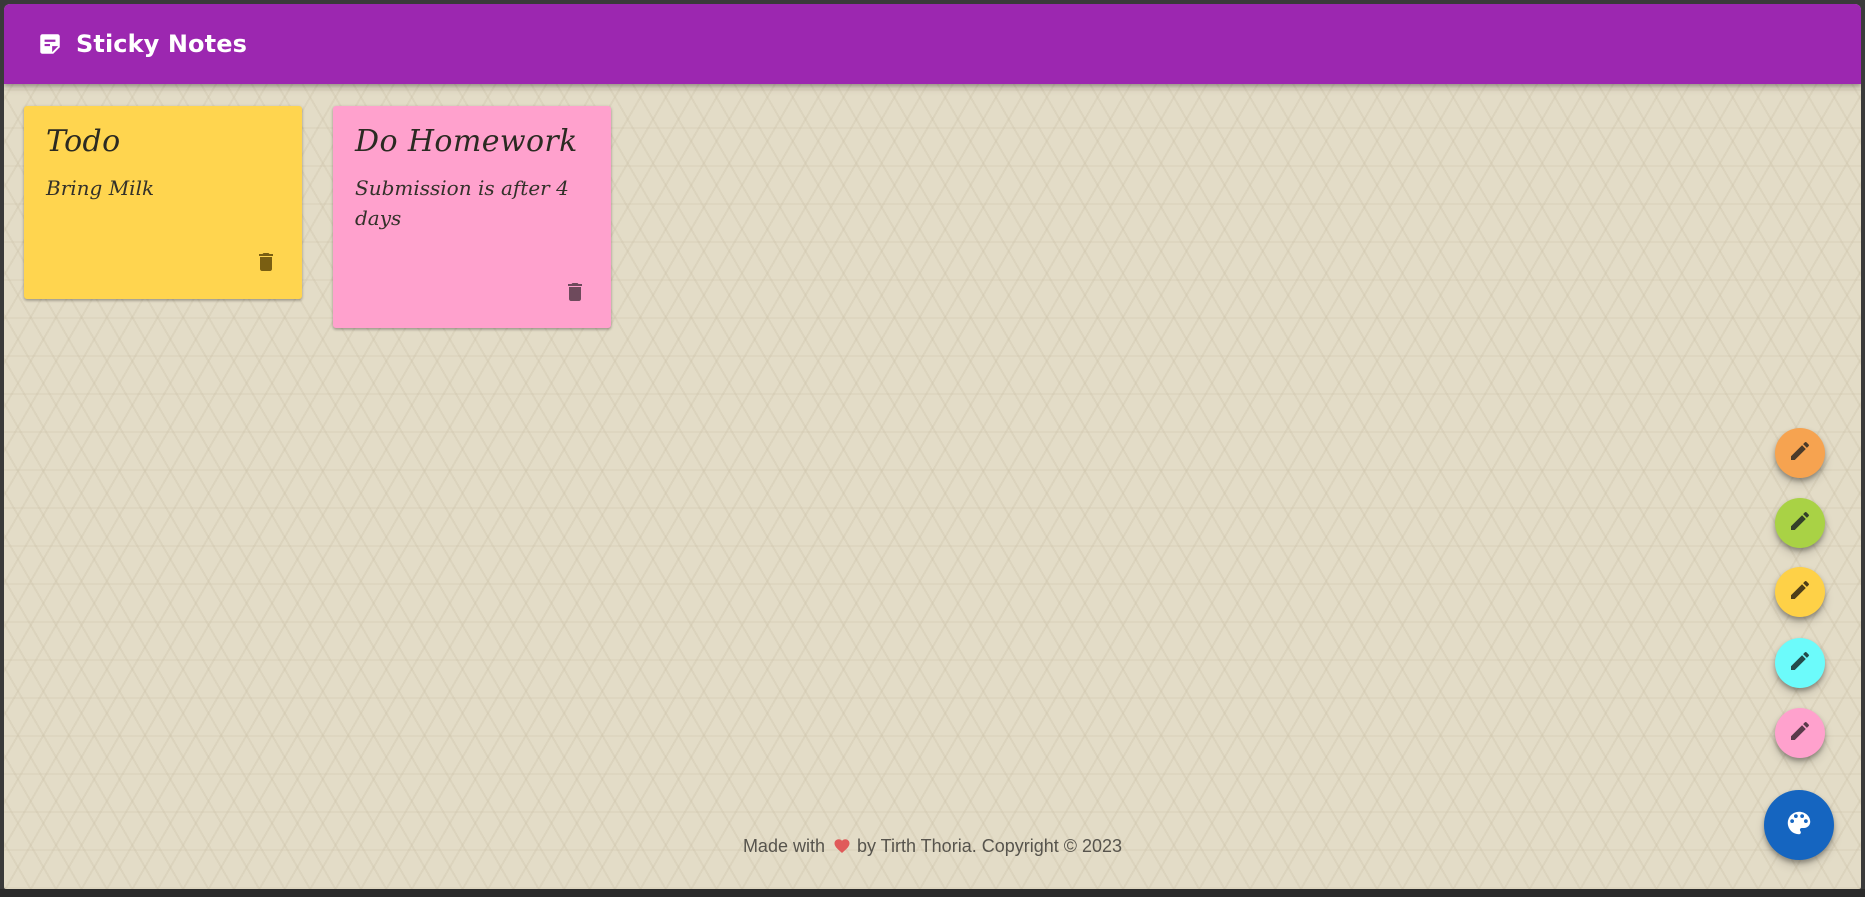  I want to click on app-bar: Sticky Notes, so click(932, 44).